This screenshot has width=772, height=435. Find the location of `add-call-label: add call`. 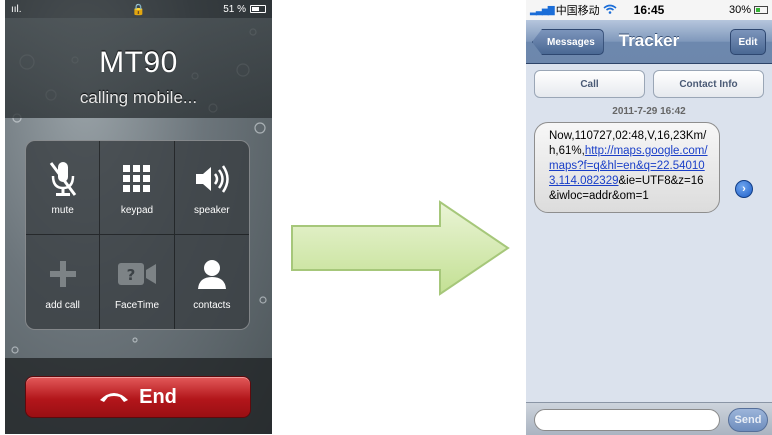

add-call-label: add call is located at coordinates (62, 305).